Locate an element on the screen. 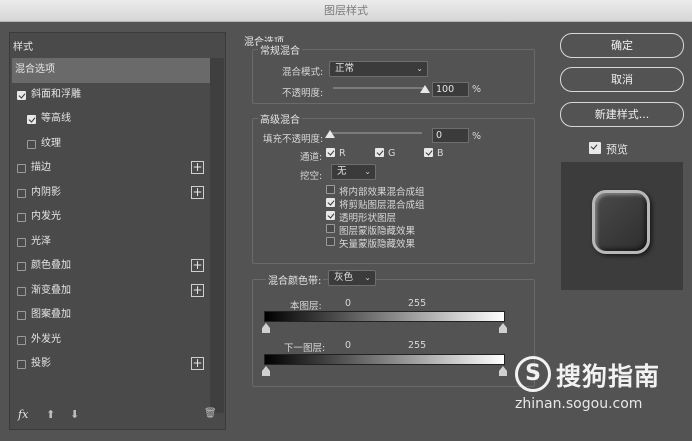  underlying-layer-black-stop is located at coordinates (266, 371).